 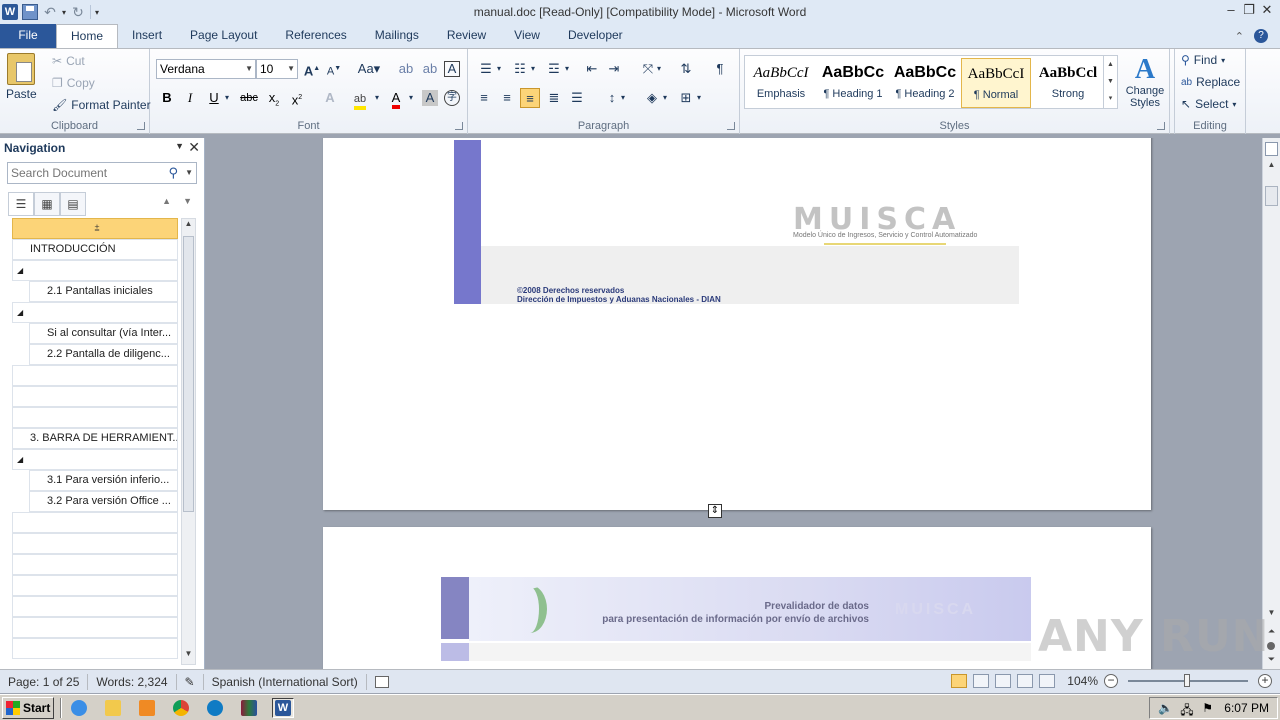 I want to click on character-shading-icon: A, so click(x=430, y=98).